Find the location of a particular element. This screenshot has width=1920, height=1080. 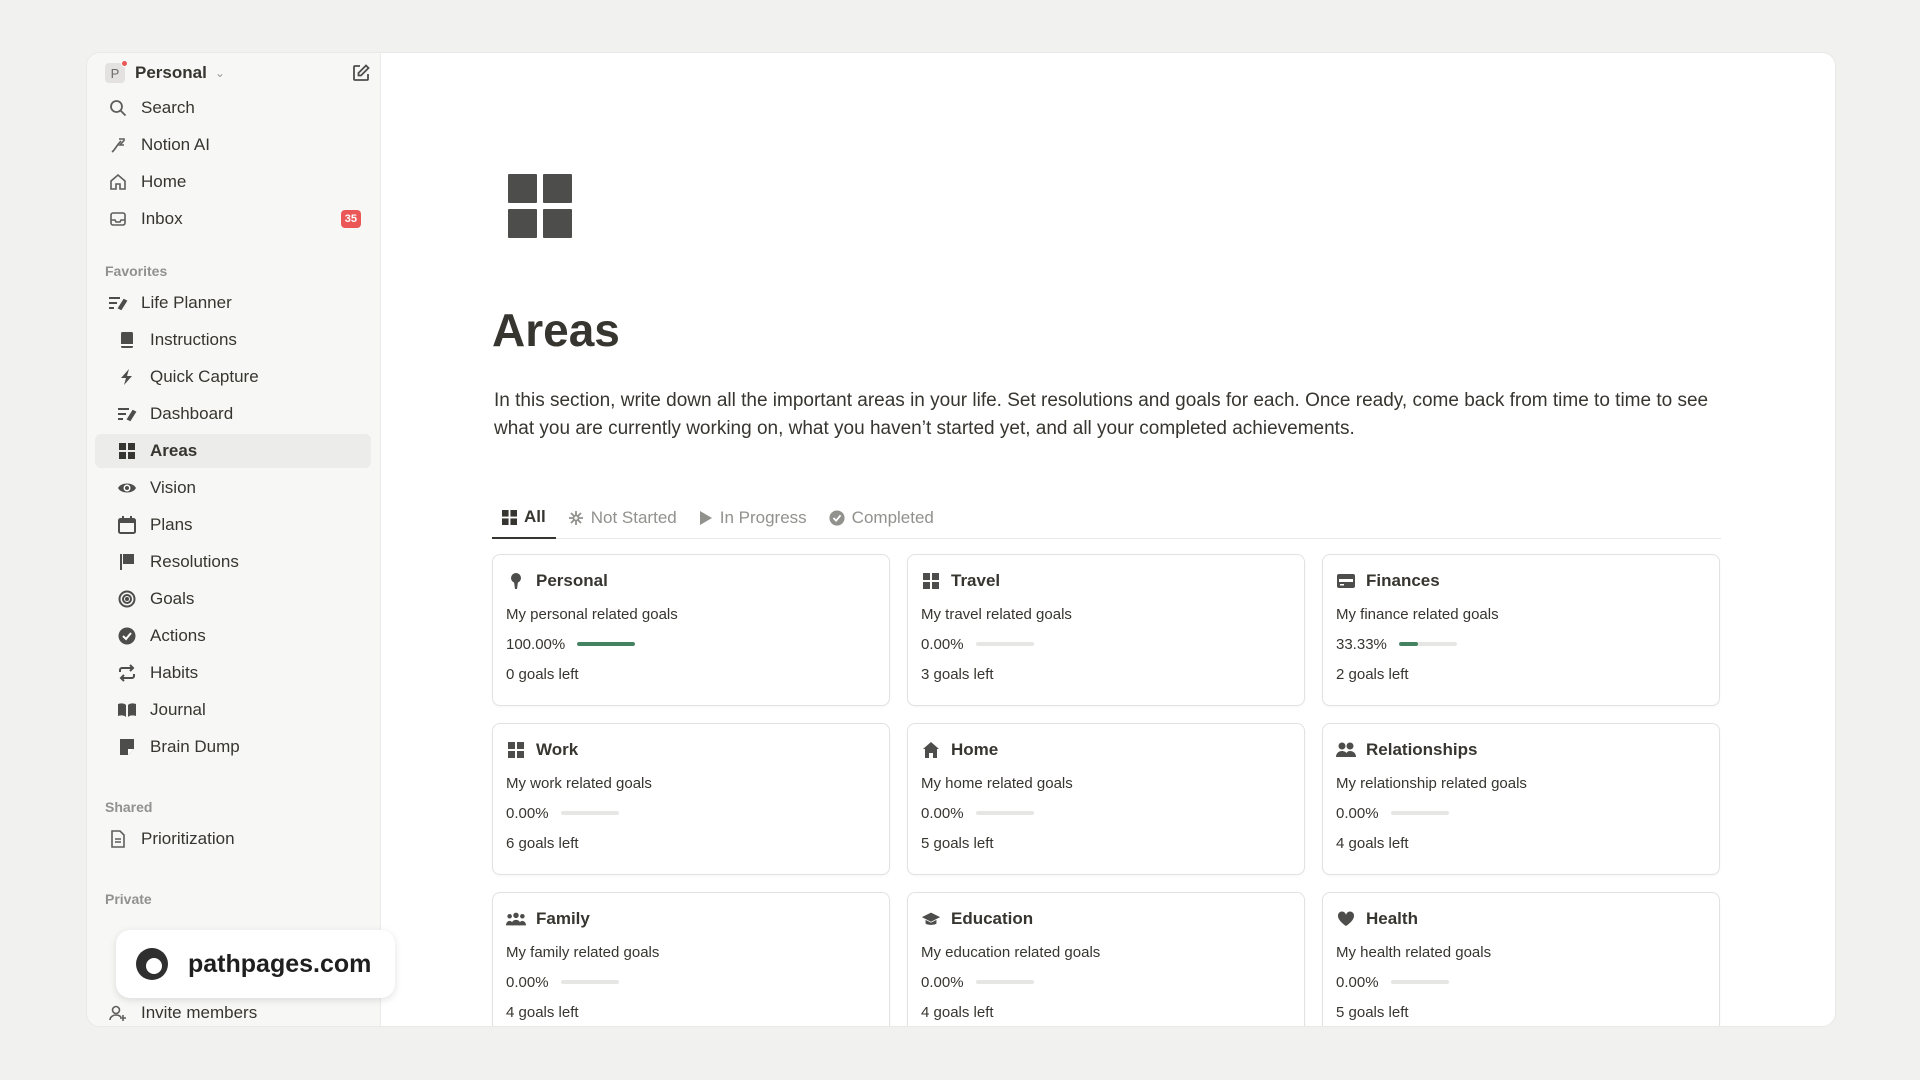

card-subtitle: My finance related goals is located at coordinates (1417, 614).